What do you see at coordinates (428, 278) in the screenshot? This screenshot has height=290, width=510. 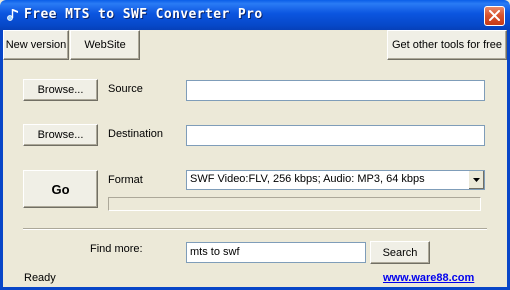 I see `website-link: www.ware88.com` at bounding box center [428, 278].